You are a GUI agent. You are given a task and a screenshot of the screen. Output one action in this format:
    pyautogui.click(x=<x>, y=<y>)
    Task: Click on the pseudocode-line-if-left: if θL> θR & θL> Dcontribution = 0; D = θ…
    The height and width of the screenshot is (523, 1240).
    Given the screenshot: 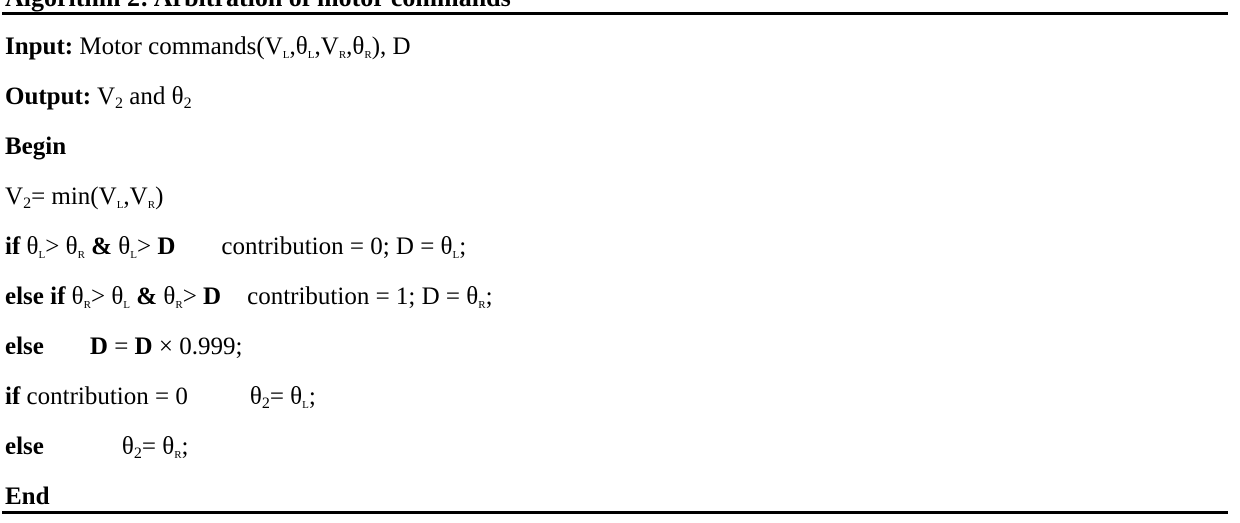 What is the action you would take?
    pyautogui.click(x=620, y=247)
    